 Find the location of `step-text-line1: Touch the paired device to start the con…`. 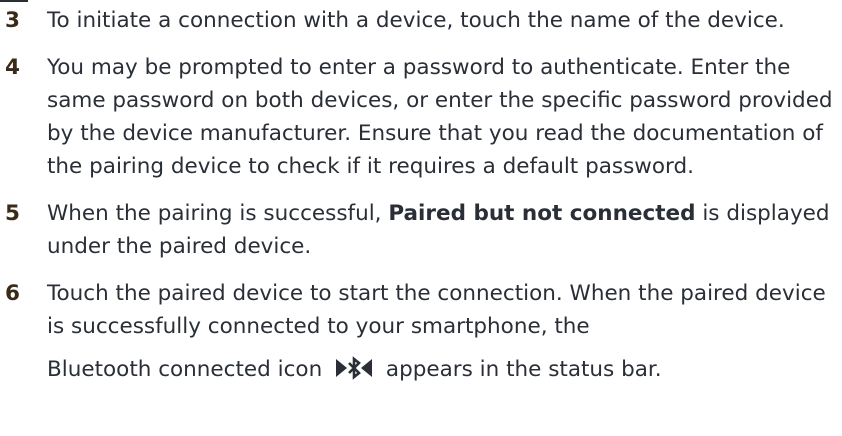

step-text-line1: Touch the paired device to start the con… is located at coordinates (436, 310).